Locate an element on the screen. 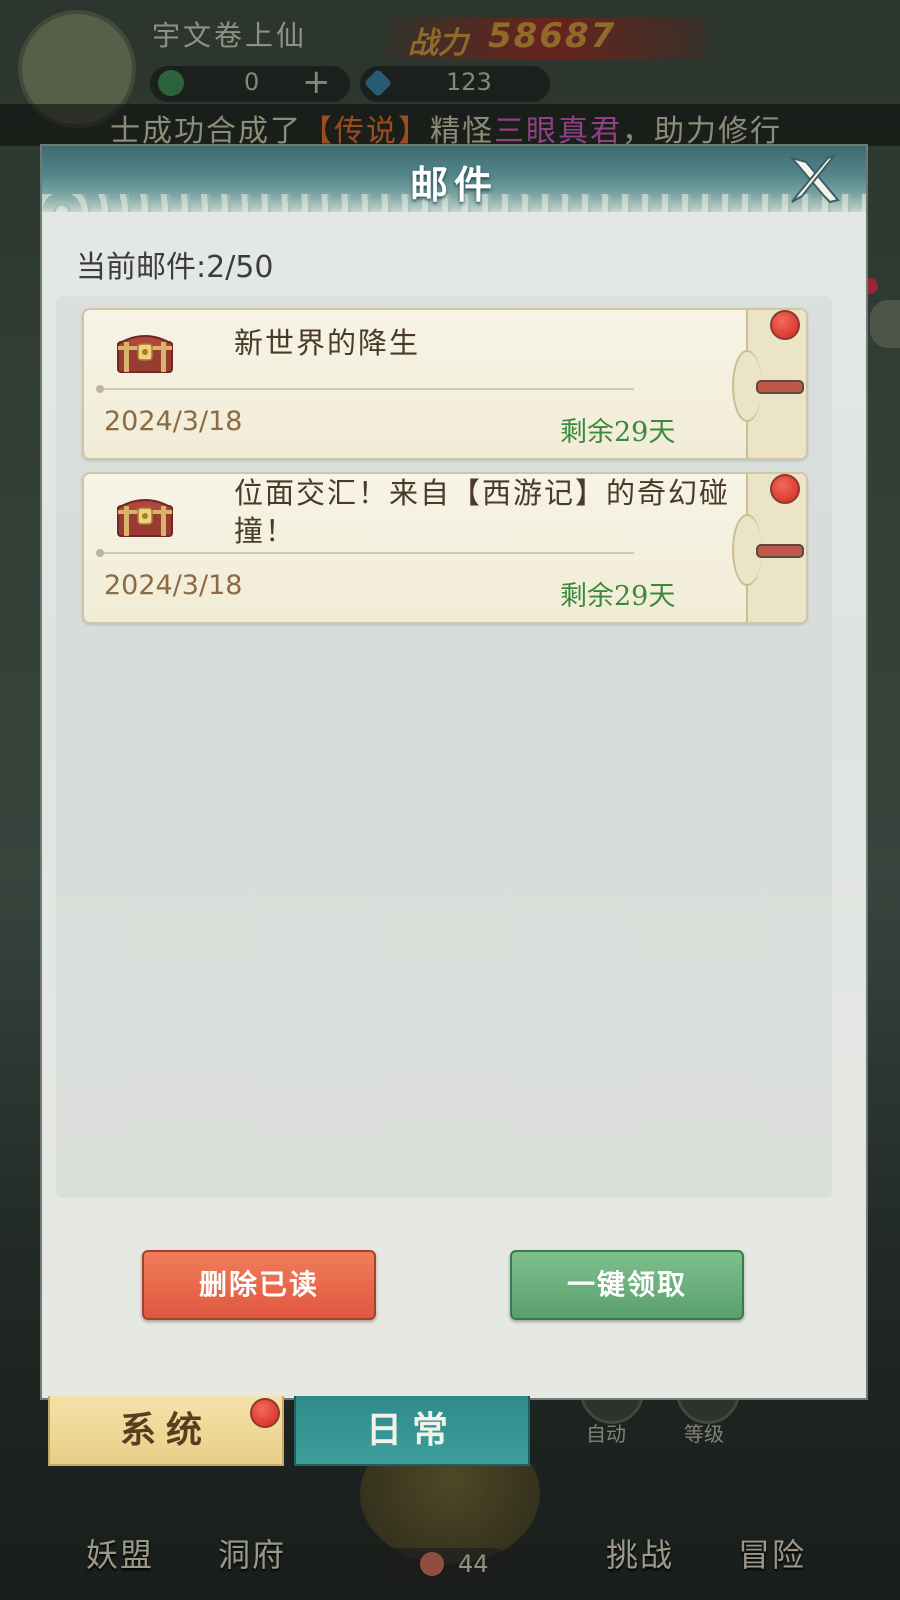 The width and height of the screenshot is (900, 1600). tab-daily: 日常 is located at coordinates (412, 1431).